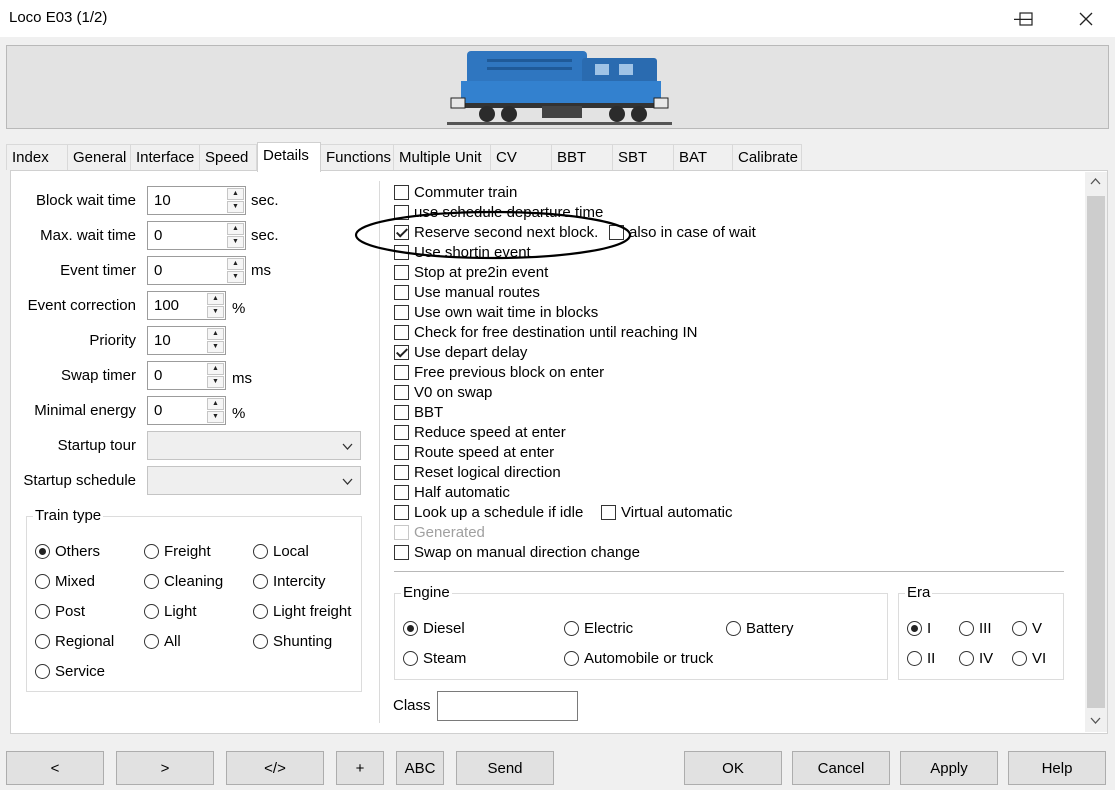  I want to click on scrollbar-thumb, so click(1096, 452).